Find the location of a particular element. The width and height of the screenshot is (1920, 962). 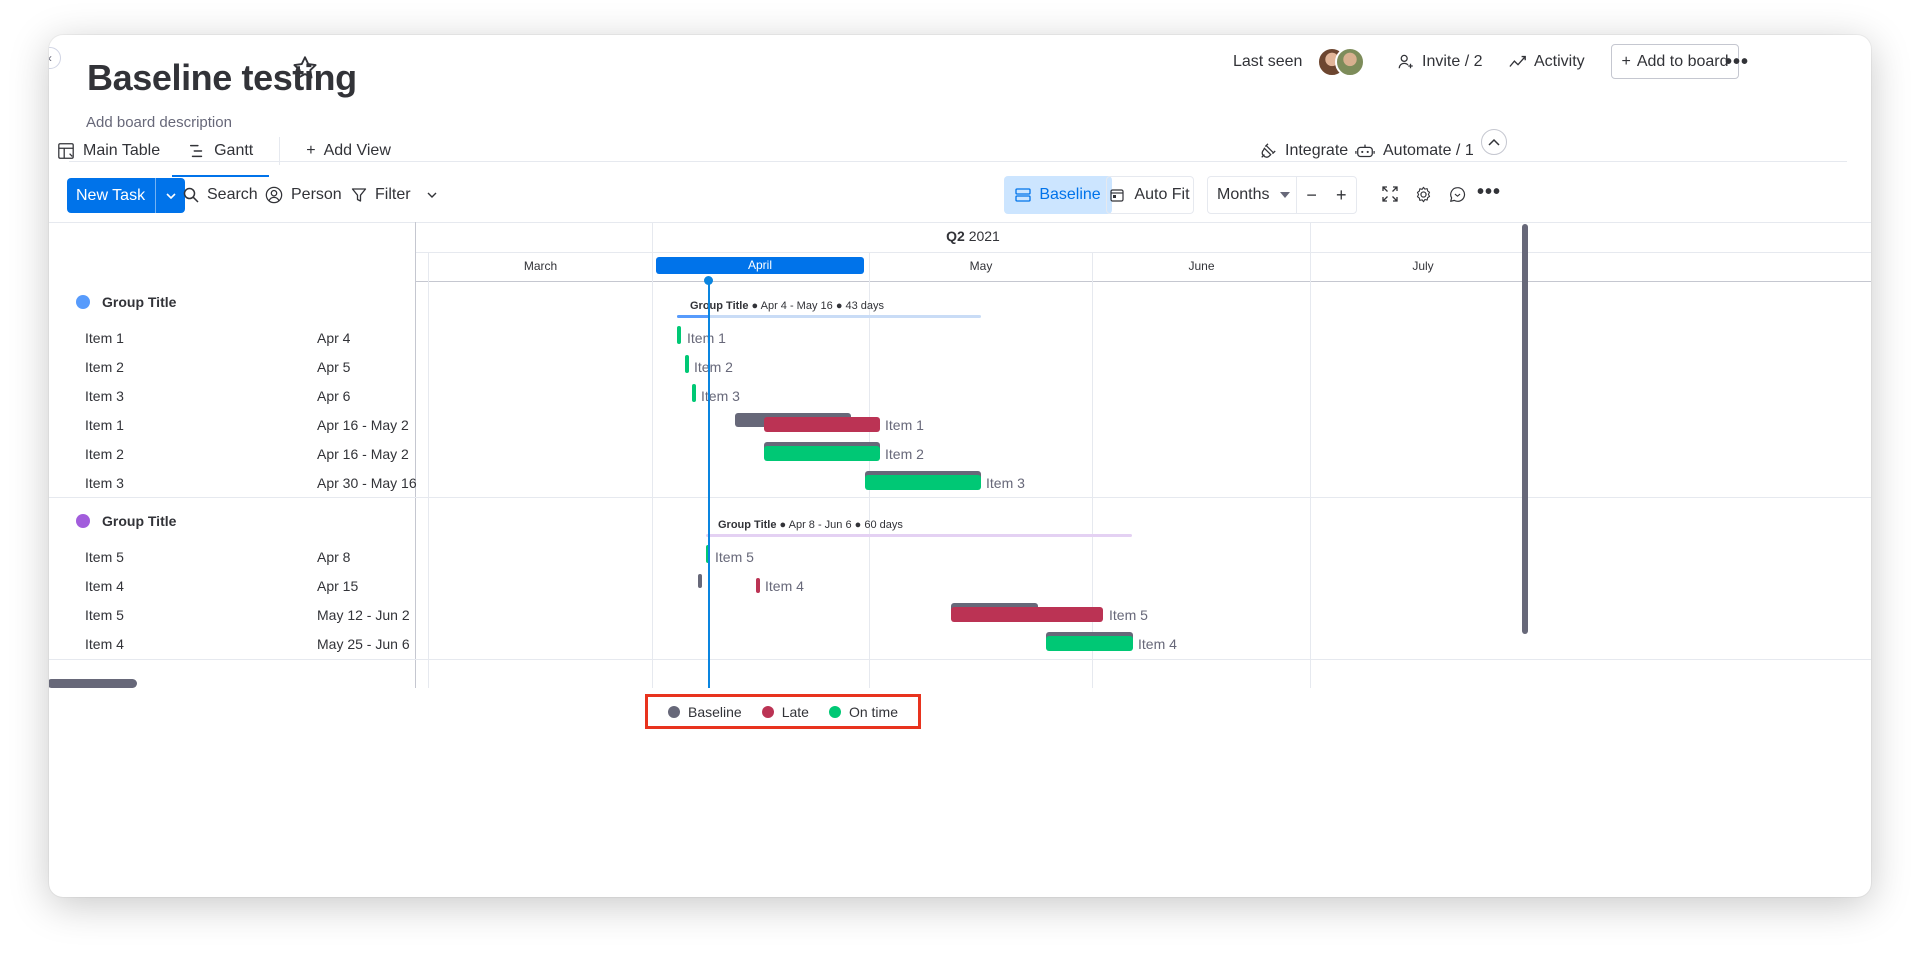

integrate-button: Integrate is located at coordinates (1303, 151).